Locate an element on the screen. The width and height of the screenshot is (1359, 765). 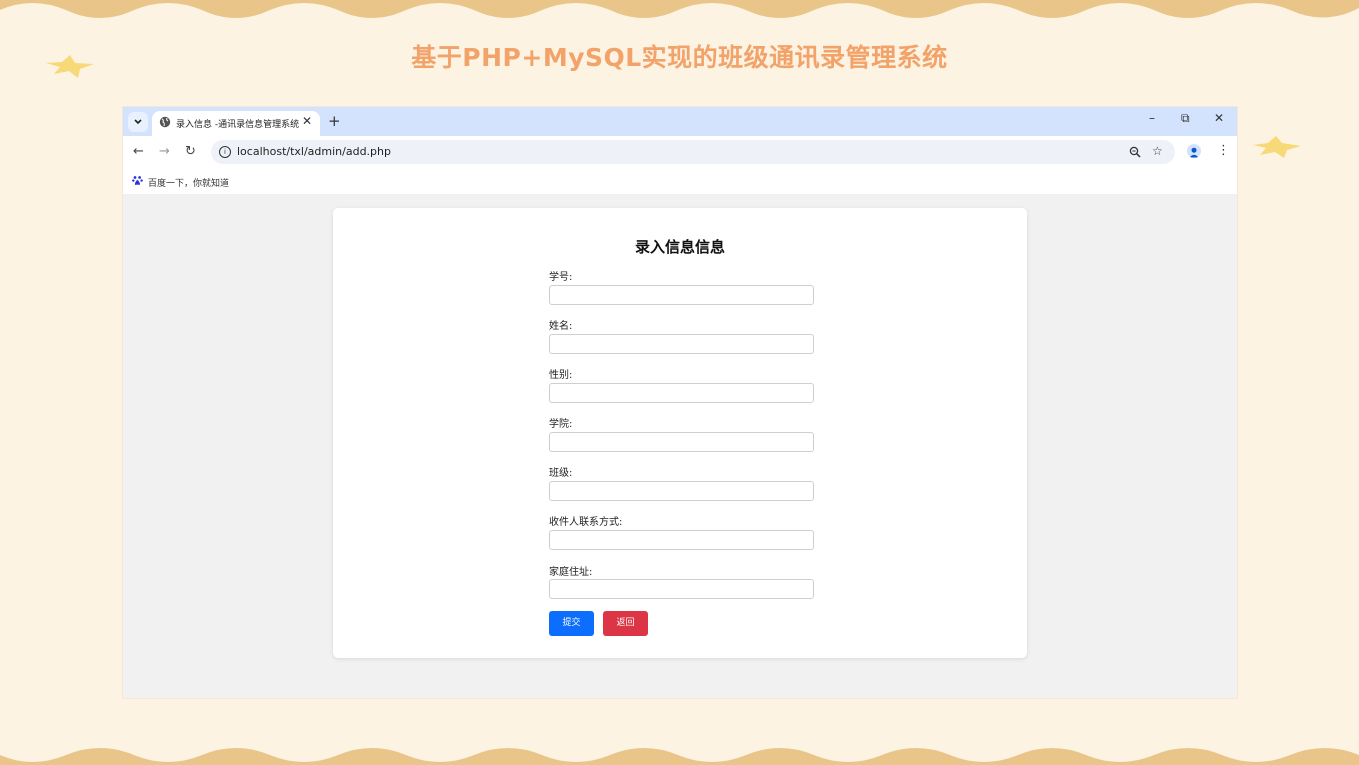
slide-title: 基于PHP+MySQL实现的班级通讯录管理系统 is located at coordinates (679, 57).